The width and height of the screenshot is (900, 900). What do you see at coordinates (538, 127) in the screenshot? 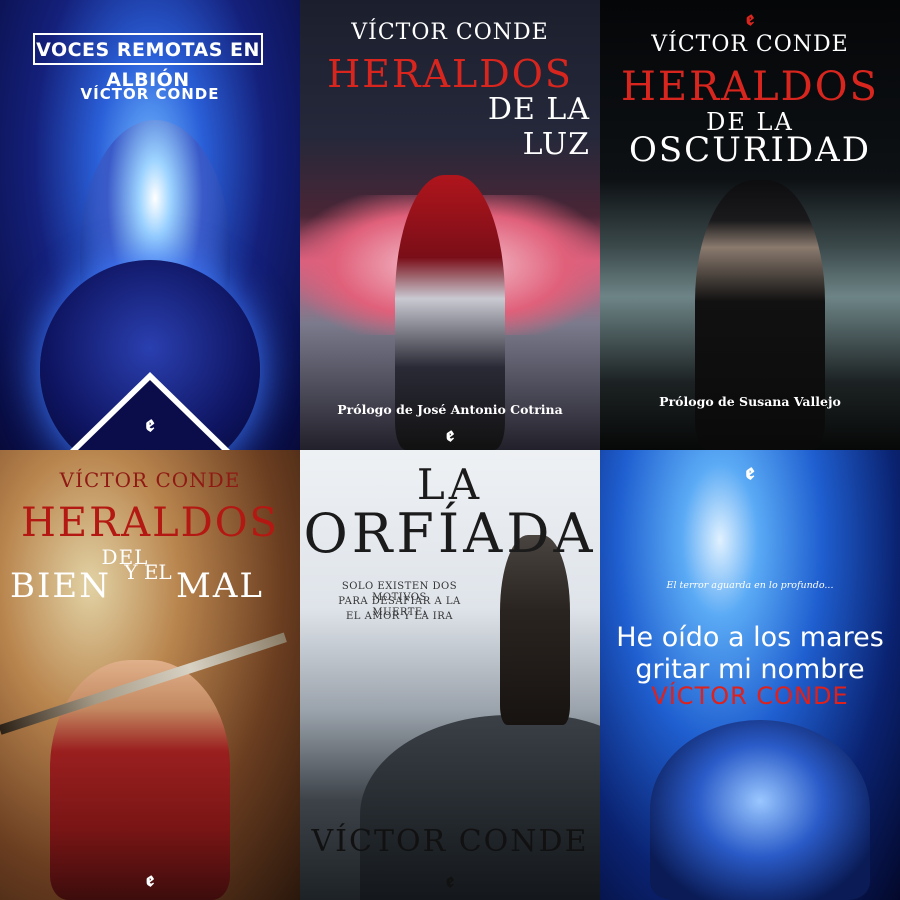
I see `book-title-line2: DE LA LUZ` at bounding box center [538, 127].